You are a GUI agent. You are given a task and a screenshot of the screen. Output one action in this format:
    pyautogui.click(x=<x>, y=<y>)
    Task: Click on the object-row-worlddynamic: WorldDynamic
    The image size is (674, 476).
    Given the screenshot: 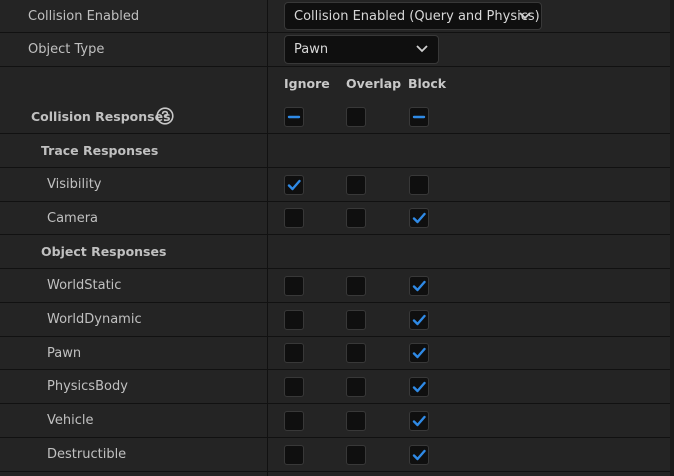 What is the action you would take?
    pyautogui.click(x=337, y=320)
    